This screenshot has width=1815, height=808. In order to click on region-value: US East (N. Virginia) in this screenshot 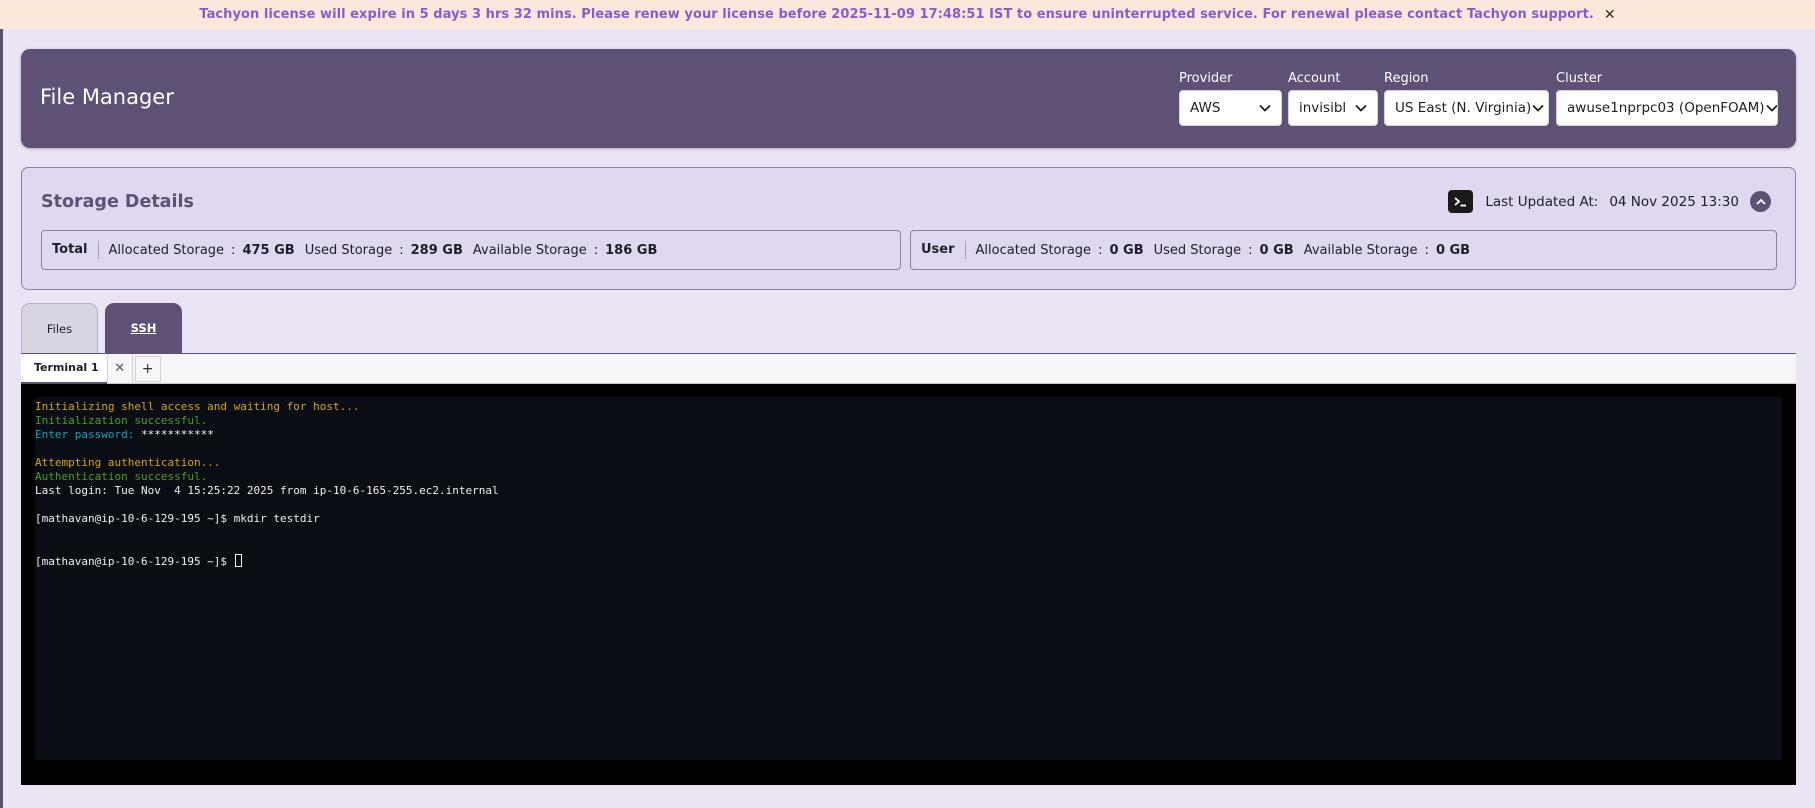, I will do `click(1463, 108)`.